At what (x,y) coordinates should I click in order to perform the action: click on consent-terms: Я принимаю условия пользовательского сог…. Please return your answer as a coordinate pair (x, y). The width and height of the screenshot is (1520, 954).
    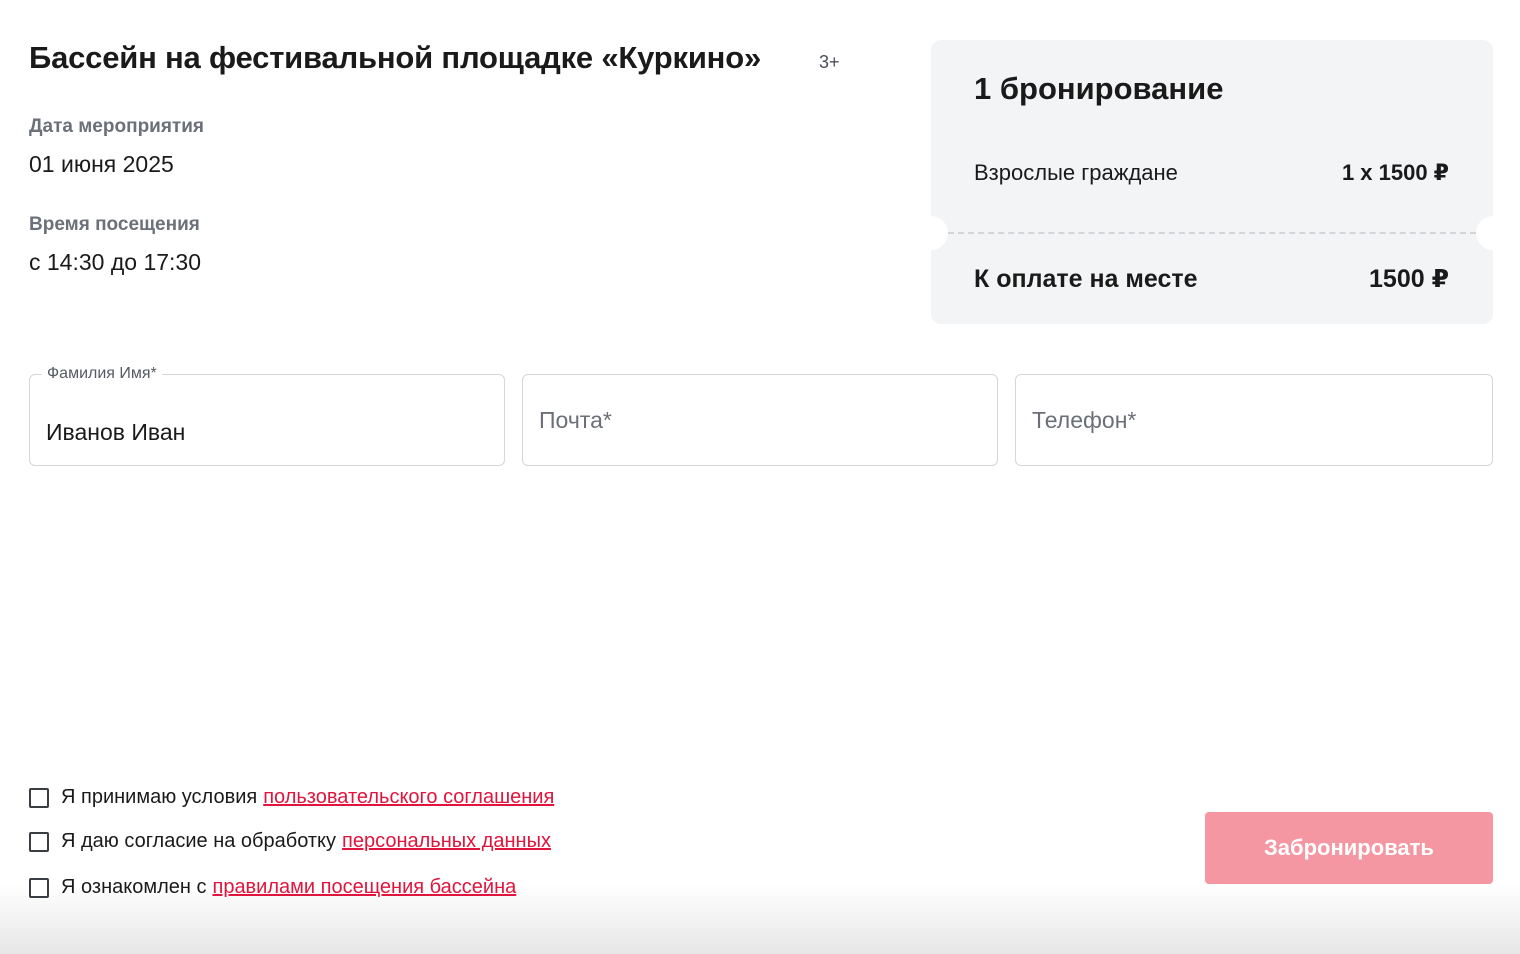
    Looking at the image, I should click on (291, 797).